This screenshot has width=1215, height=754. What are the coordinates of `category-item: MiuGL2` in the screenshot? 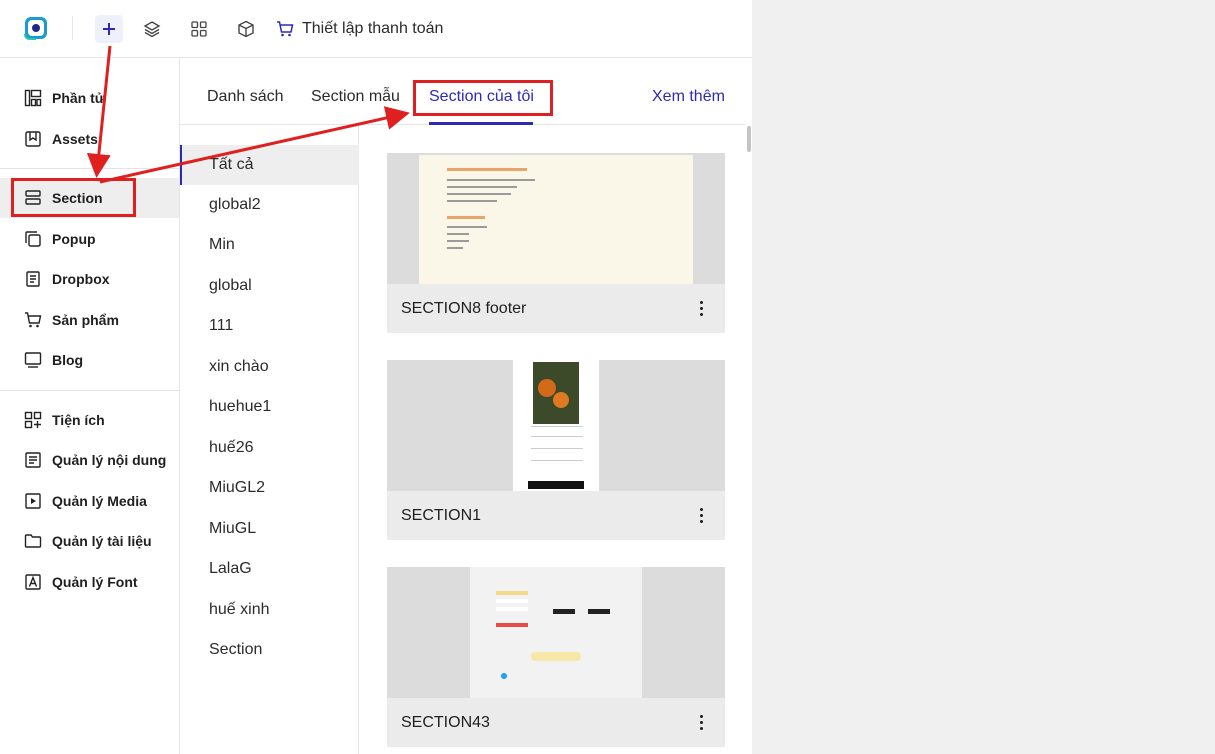 It's located at (269, 488).